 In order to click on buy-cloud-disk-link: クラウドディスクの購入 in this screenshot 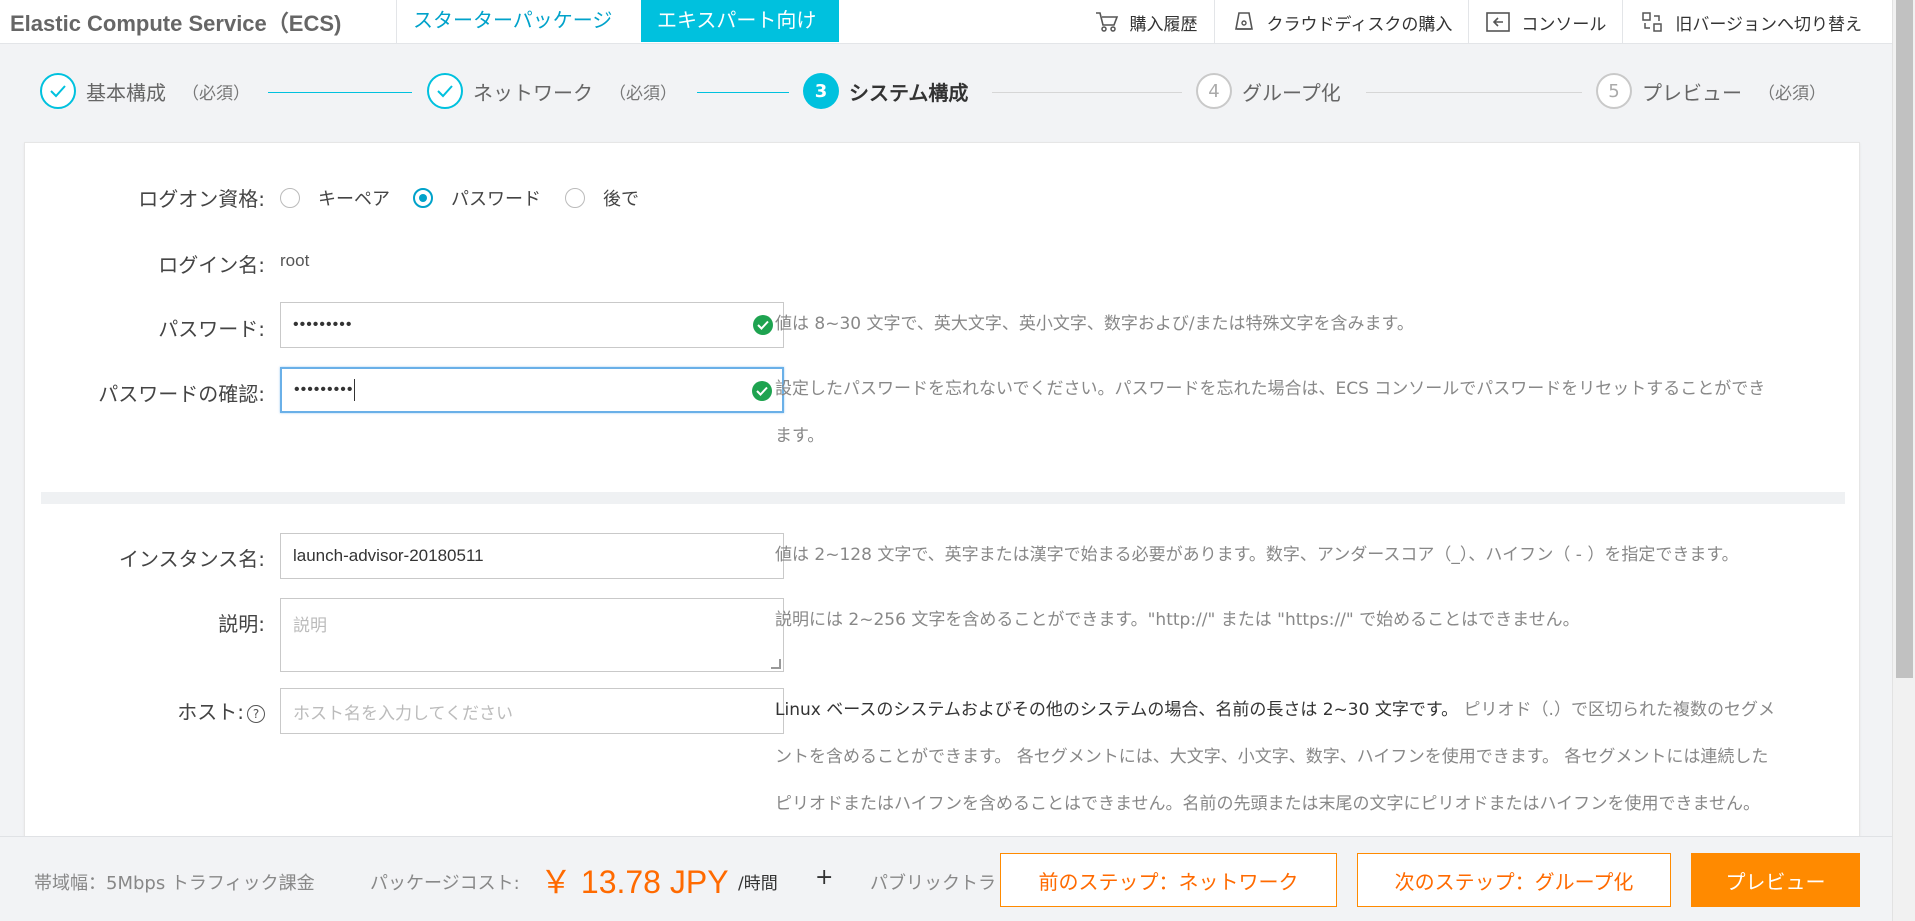, I will do `click(1341, 22)`.